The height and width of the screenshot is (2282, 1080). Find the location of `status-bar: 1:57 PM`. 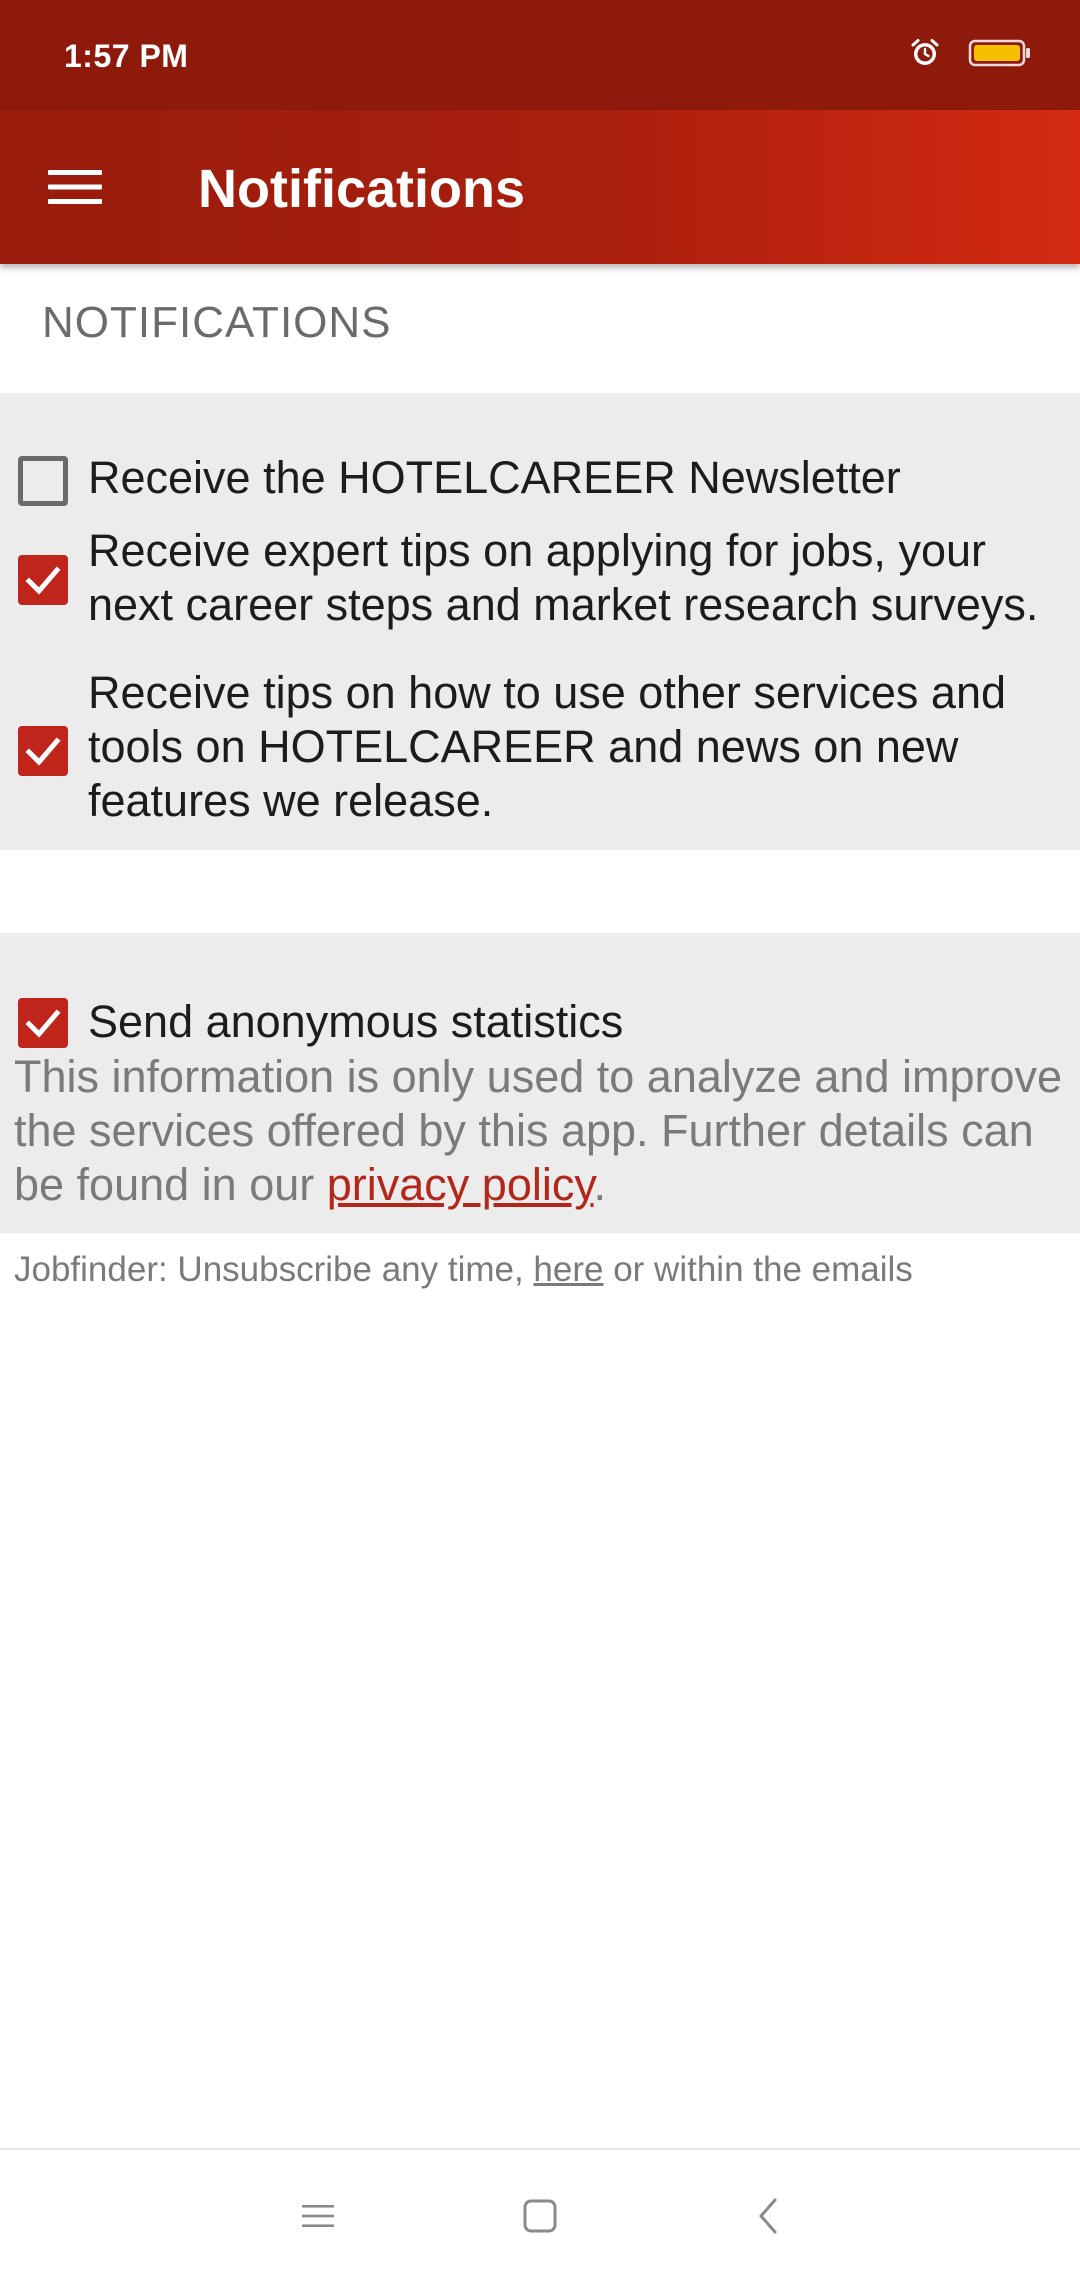

status-bar: 1:57 PM is located at coordinates (540, 55).